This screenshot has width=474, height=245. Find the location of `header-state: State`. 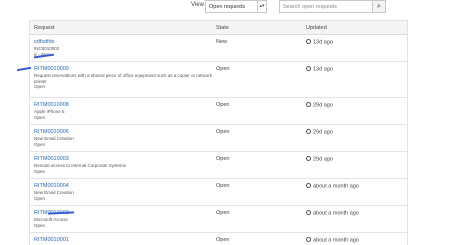

header-state: State is located at coordinates (222, 28).